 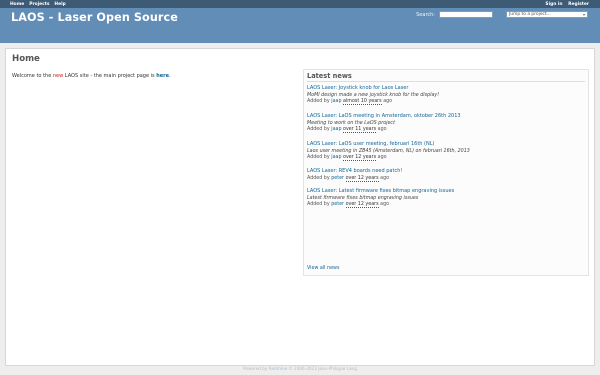 What do you see at coordinates (58, 76) in the screenshot?
I see `welcome-new: new` at bounding box center [58, 76].